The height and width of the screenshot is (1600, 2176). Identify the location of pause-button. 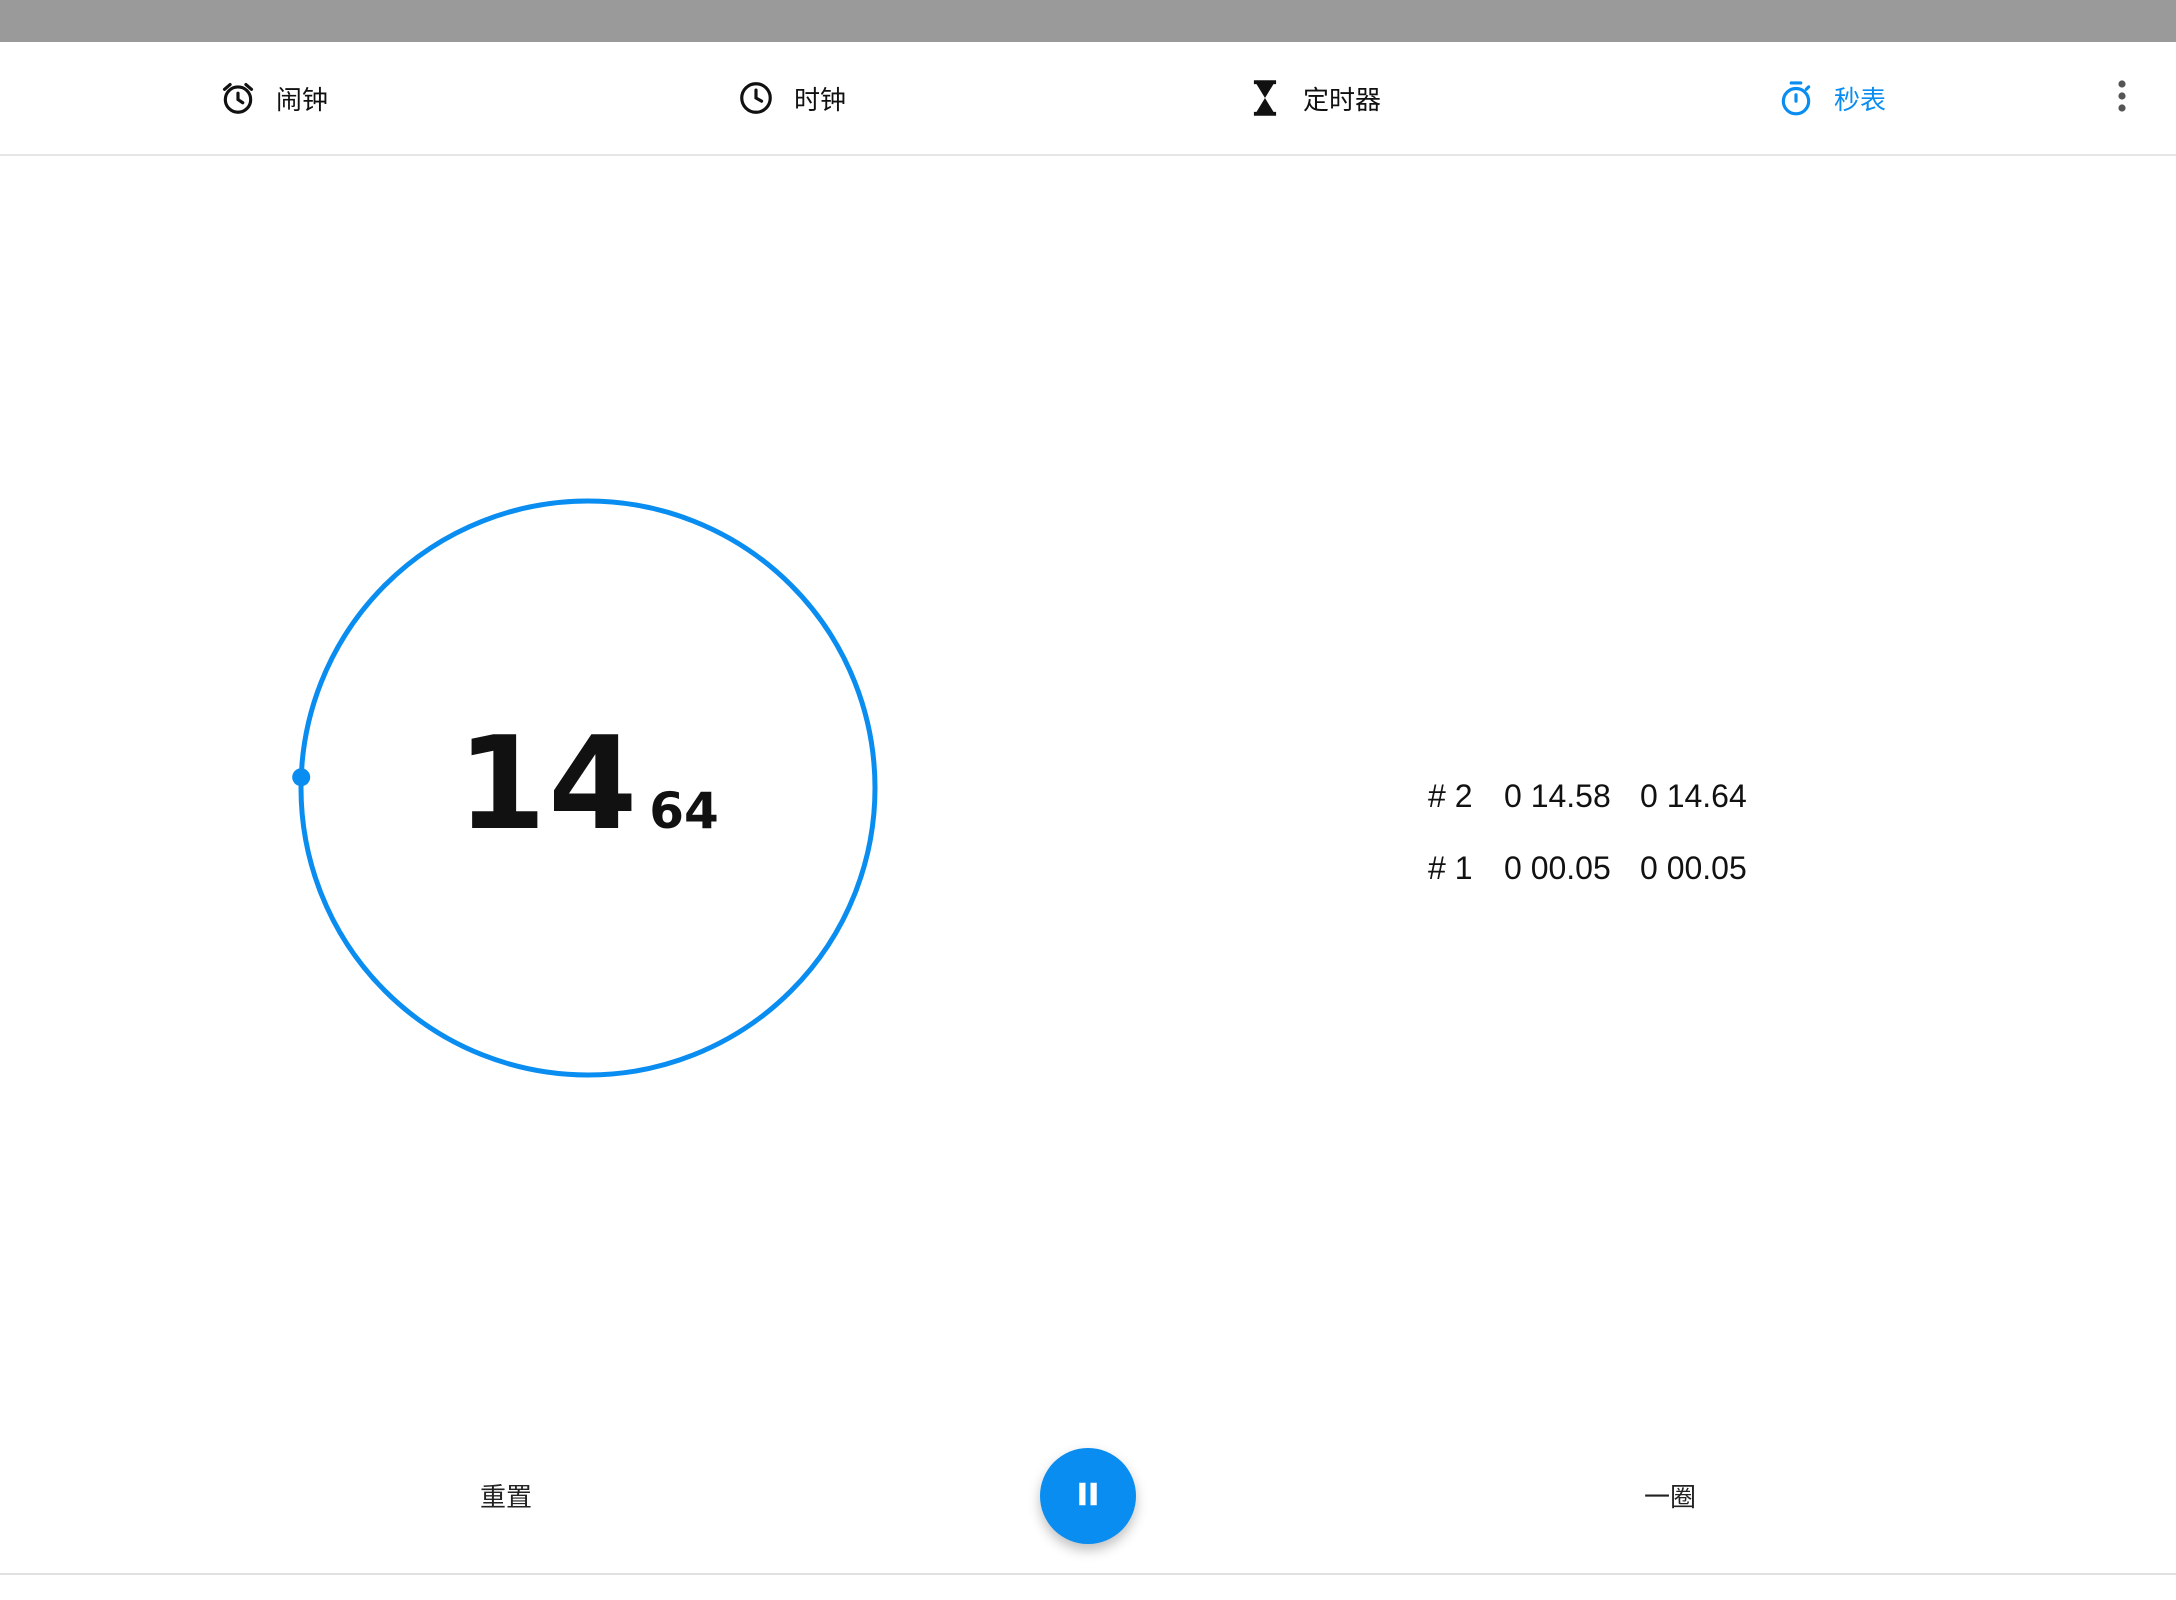
(1088, 1496).